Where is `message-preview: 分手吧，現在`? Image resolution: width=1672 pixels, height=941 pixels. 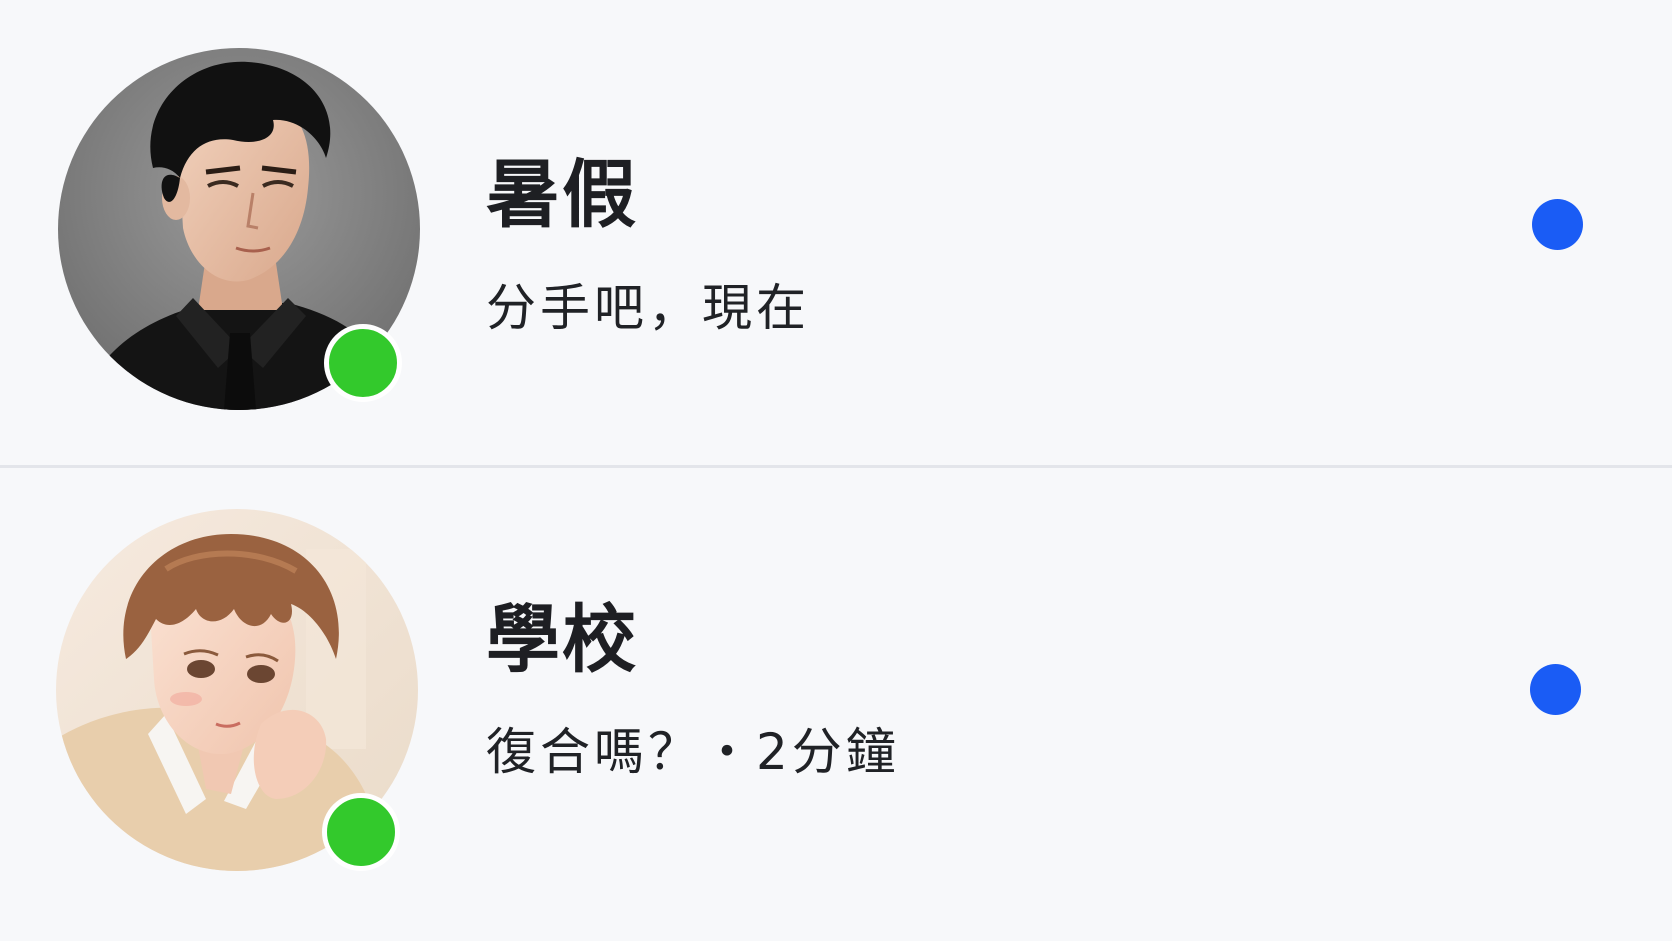
message-preview: 分手吧，現在 is located at coordinates (648, 308).